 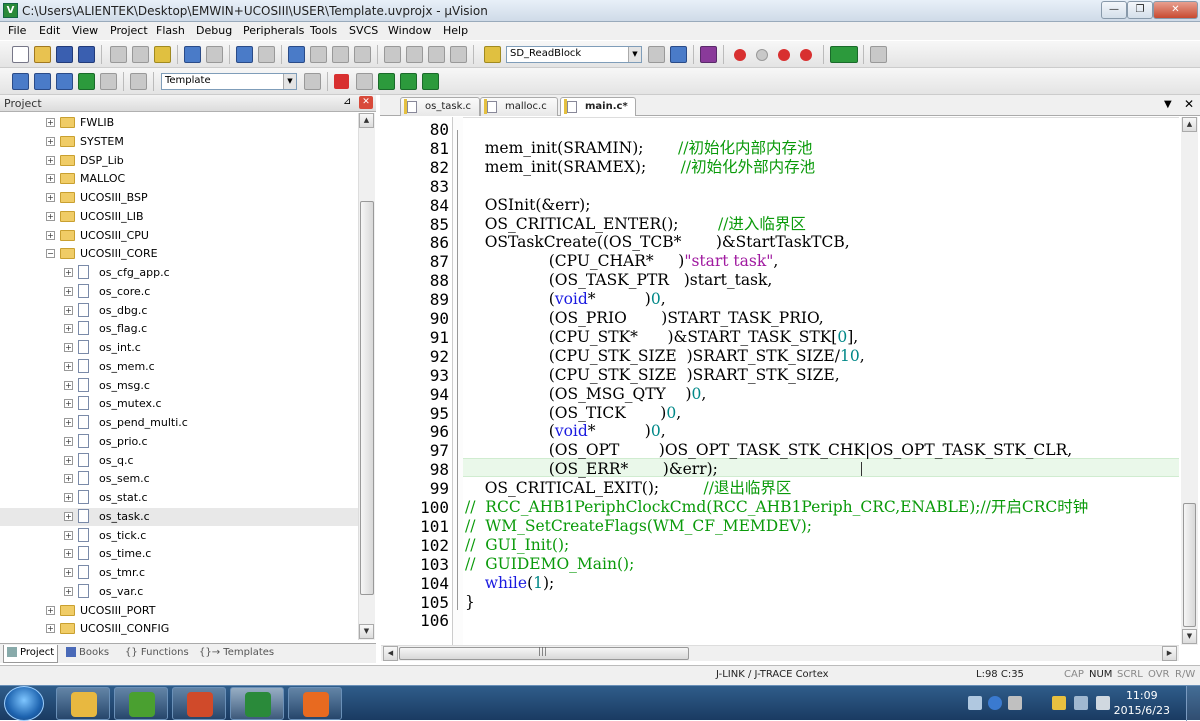 What do you see at coordinates (619, 280) in the screenshot?
I see `code-line: (OS_TASK_PTR )start_task,` at bounding box center [619, 280].